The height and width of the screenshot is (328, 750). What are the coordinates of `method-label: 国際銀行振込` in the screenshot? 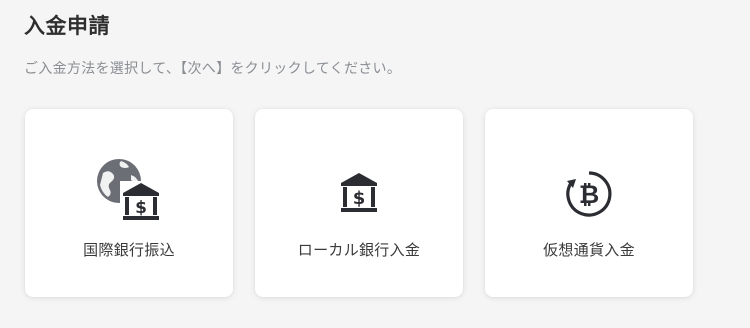 It's located at (129, 250).